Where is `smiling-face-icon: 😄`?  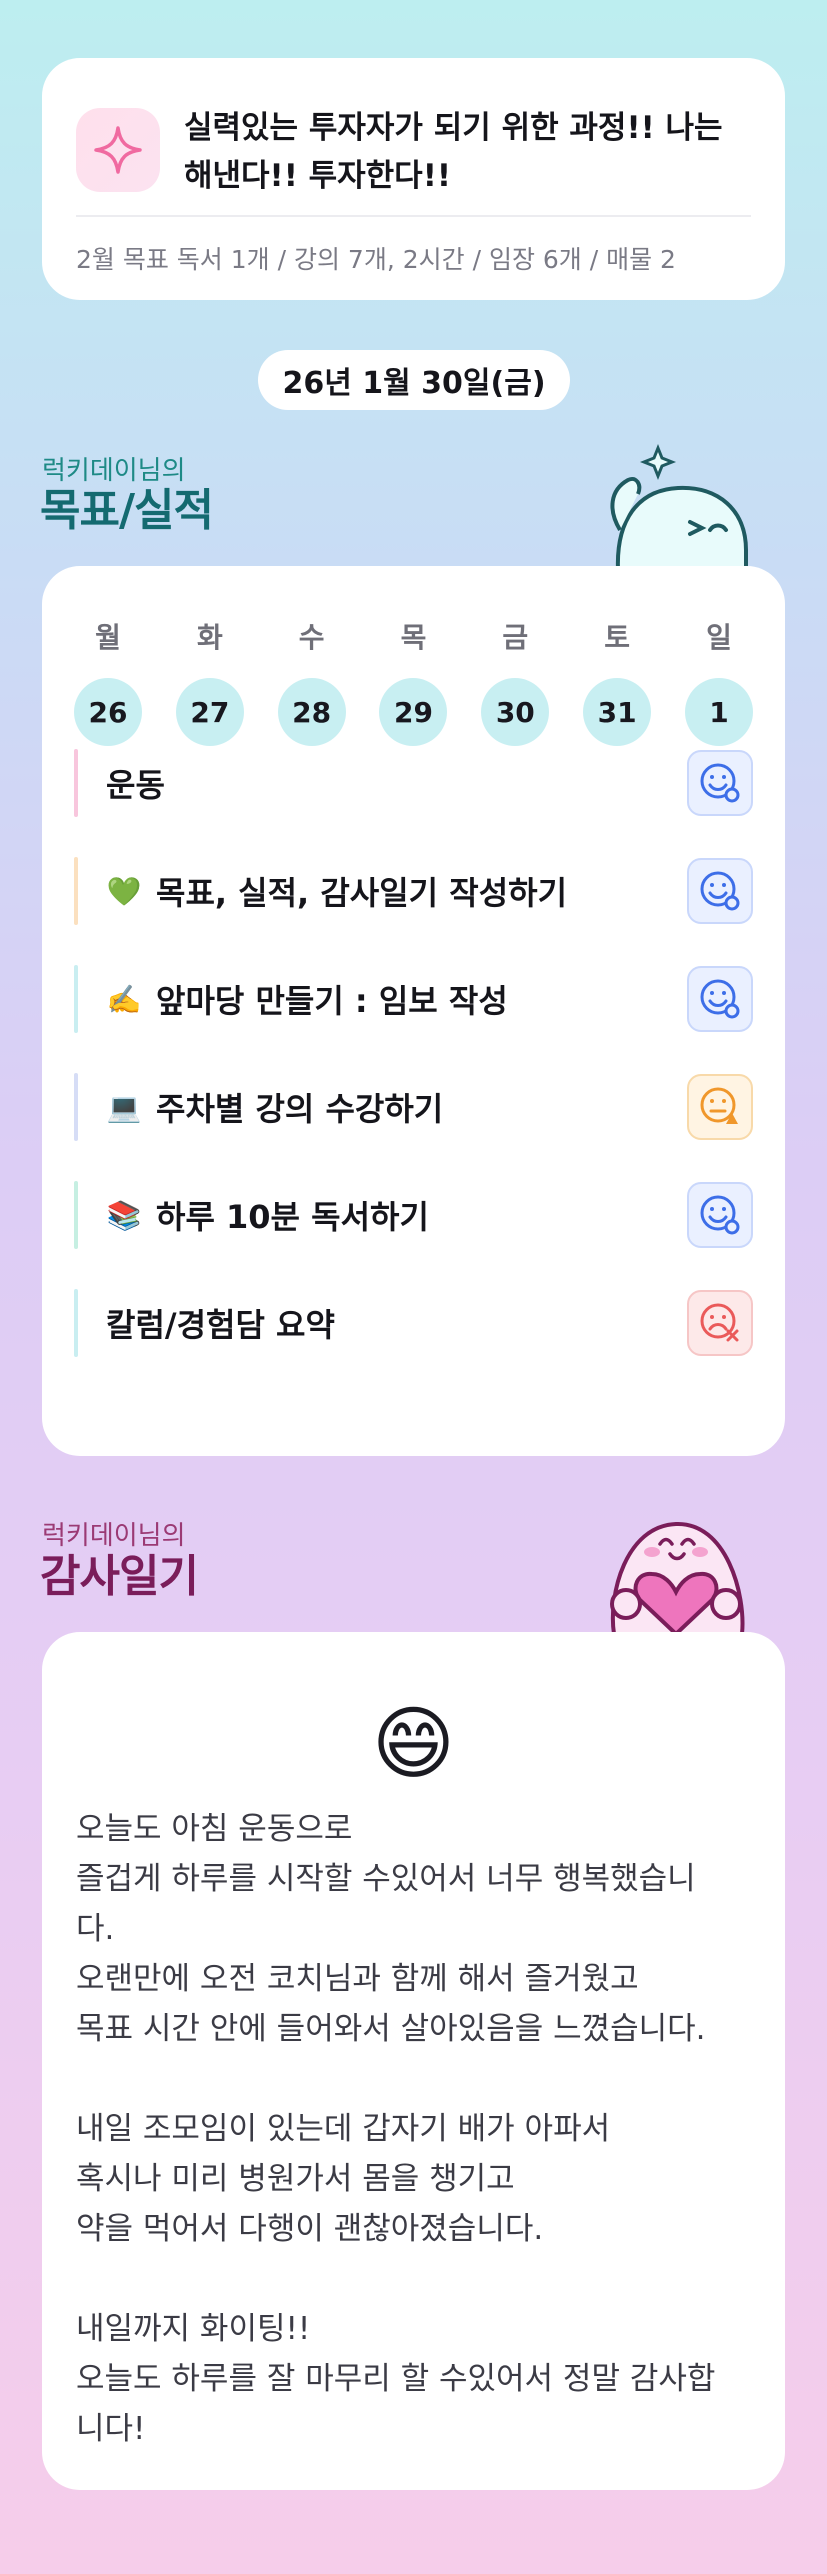 smiling-face-icon: 😄 is located at coordinates (413, 1743).